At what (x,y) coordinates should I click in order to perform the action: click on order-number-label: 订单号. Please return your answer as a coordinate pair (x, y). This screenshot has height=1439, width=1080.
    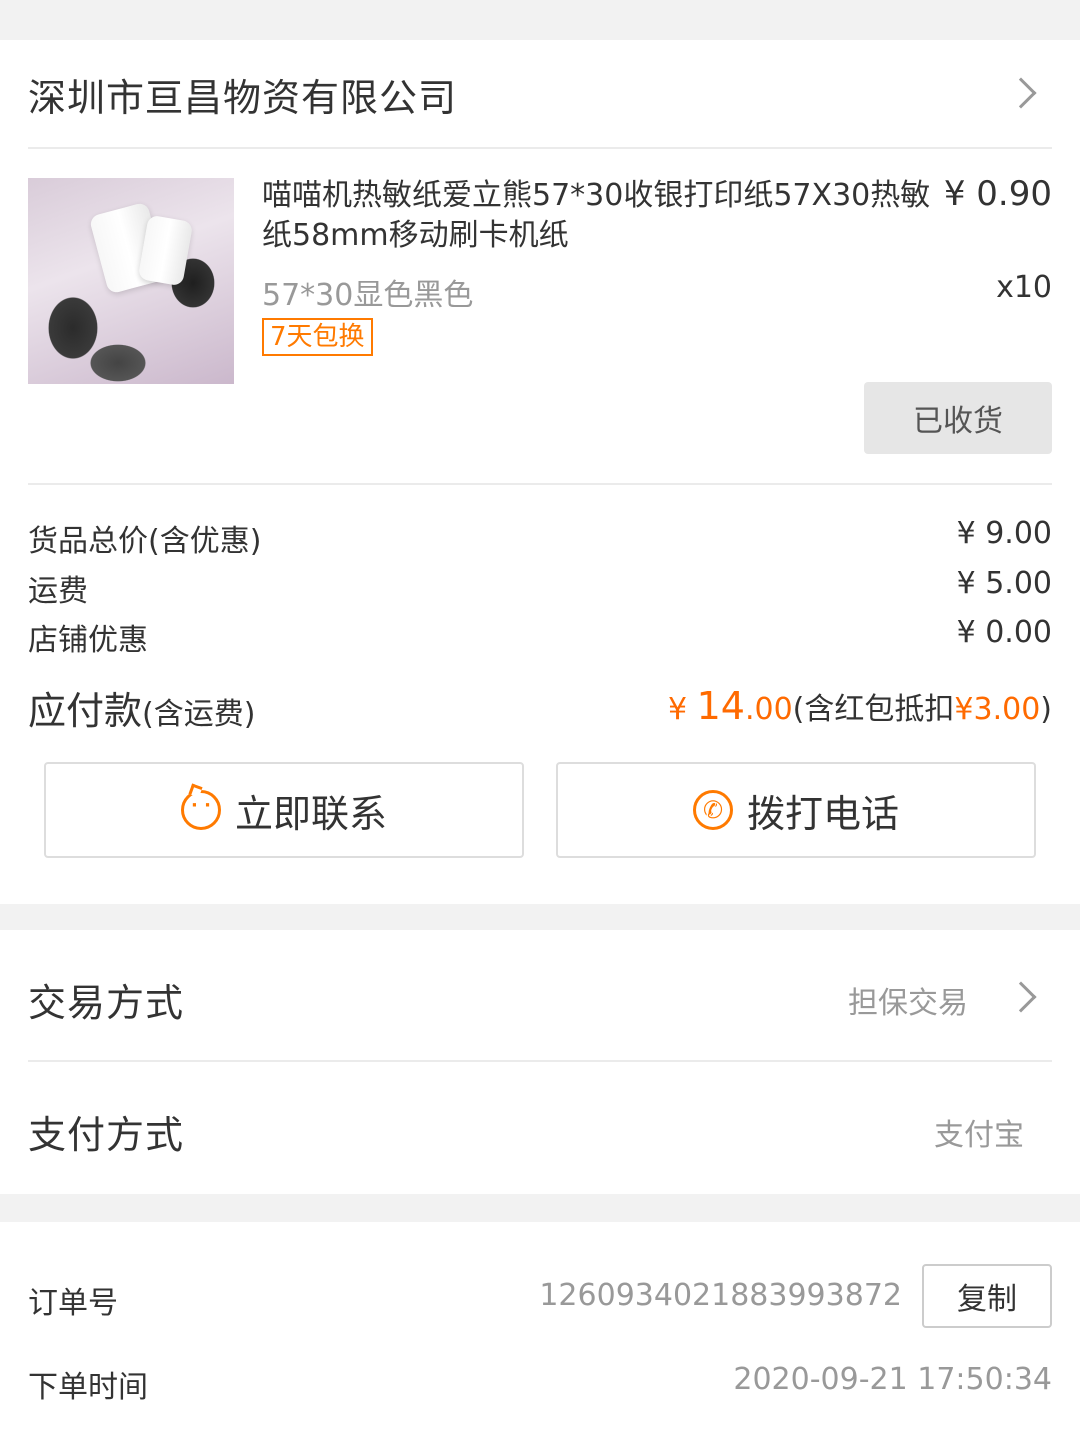
    Looking at the image, I should click on (73, 1303).